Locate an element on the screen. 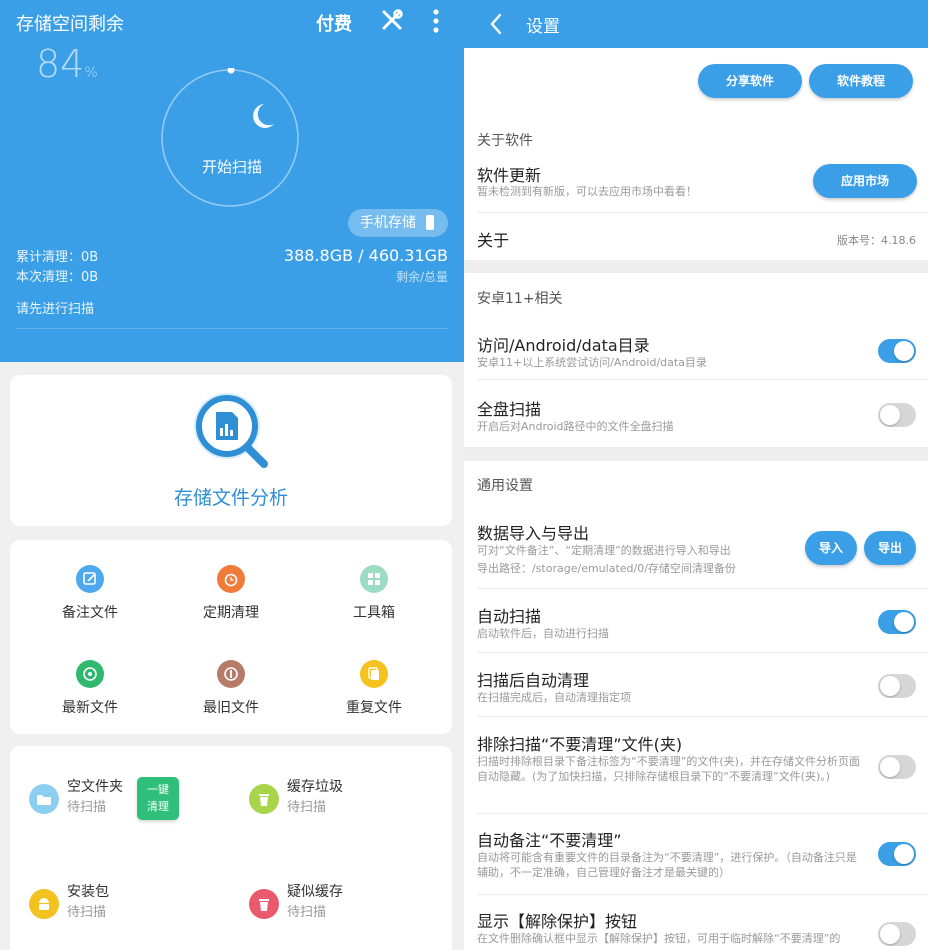 The width and height of the screenshot is (928, 950). duplicate-files-item: 重复文件 is located at coordinates (374, 688).